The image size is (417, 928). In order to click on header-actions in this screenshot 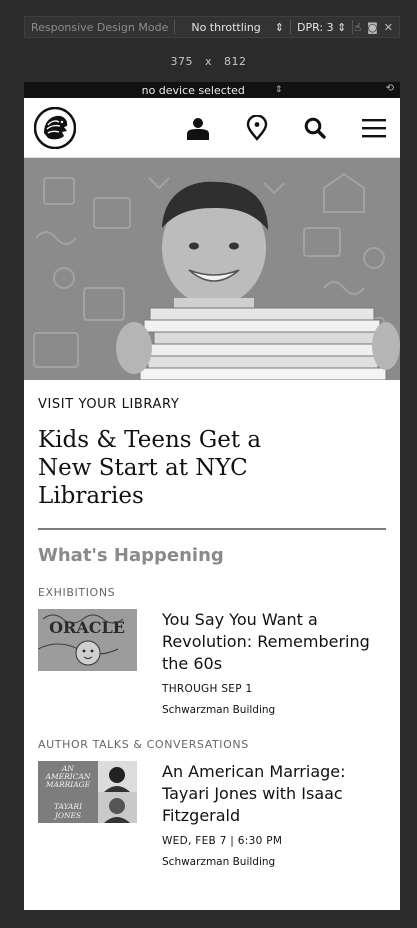, I will do `click(286, 127)`.